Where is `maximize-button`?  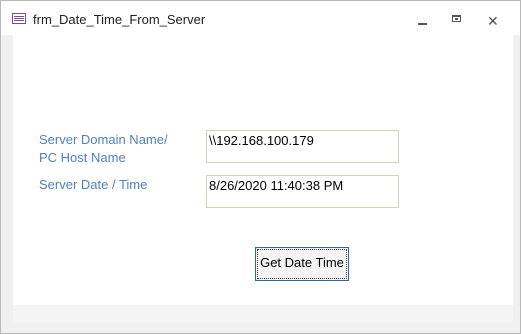
maximize-button is located at coordinates (457, 20).